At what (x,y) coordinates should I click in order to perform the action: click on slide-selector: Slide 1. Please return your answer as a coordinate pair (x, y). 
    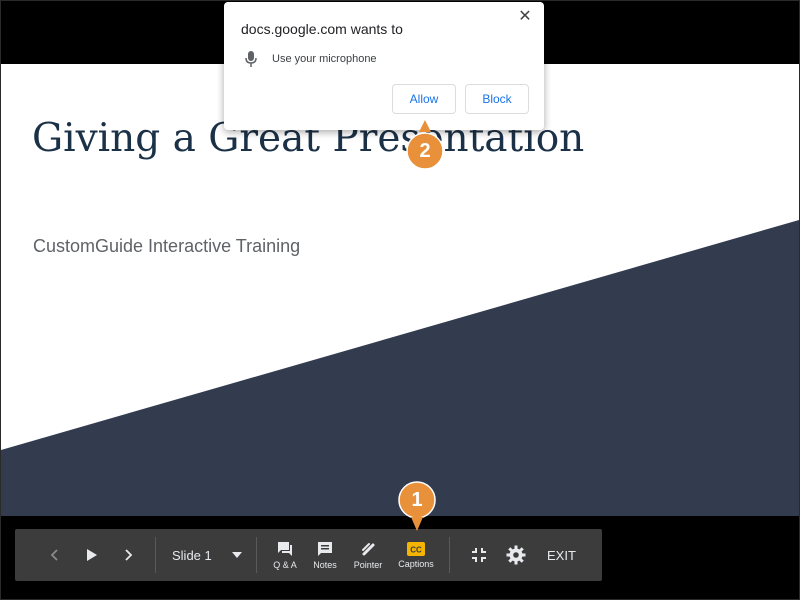
    Looking at the image, I should click on (217, 555).